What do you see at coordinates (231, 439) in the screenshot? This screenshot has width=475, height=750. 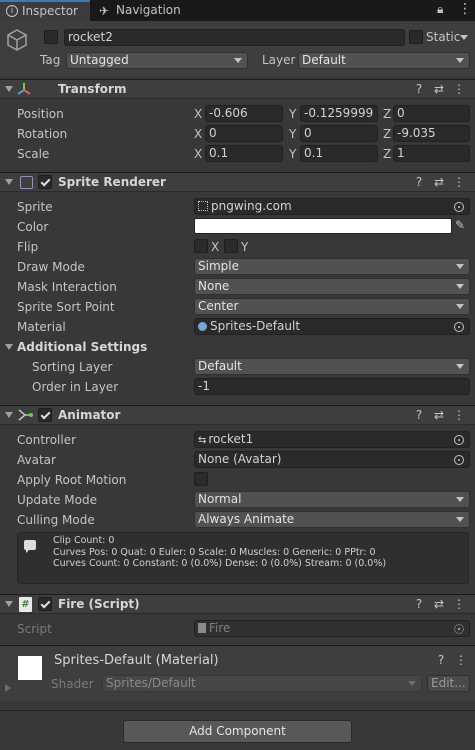 I see `controller-value: rocket1` at bounding box center [231, 439].